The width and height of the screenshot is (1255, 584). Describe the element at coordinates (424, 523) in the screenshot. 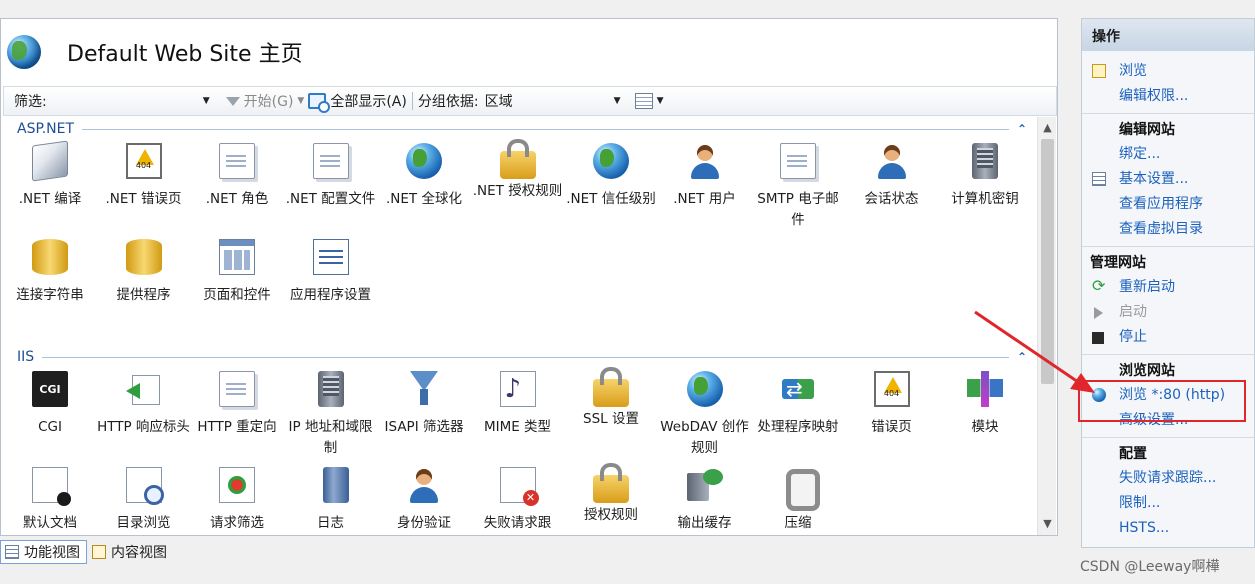

I see `feature-label: 身份验证` at that location.